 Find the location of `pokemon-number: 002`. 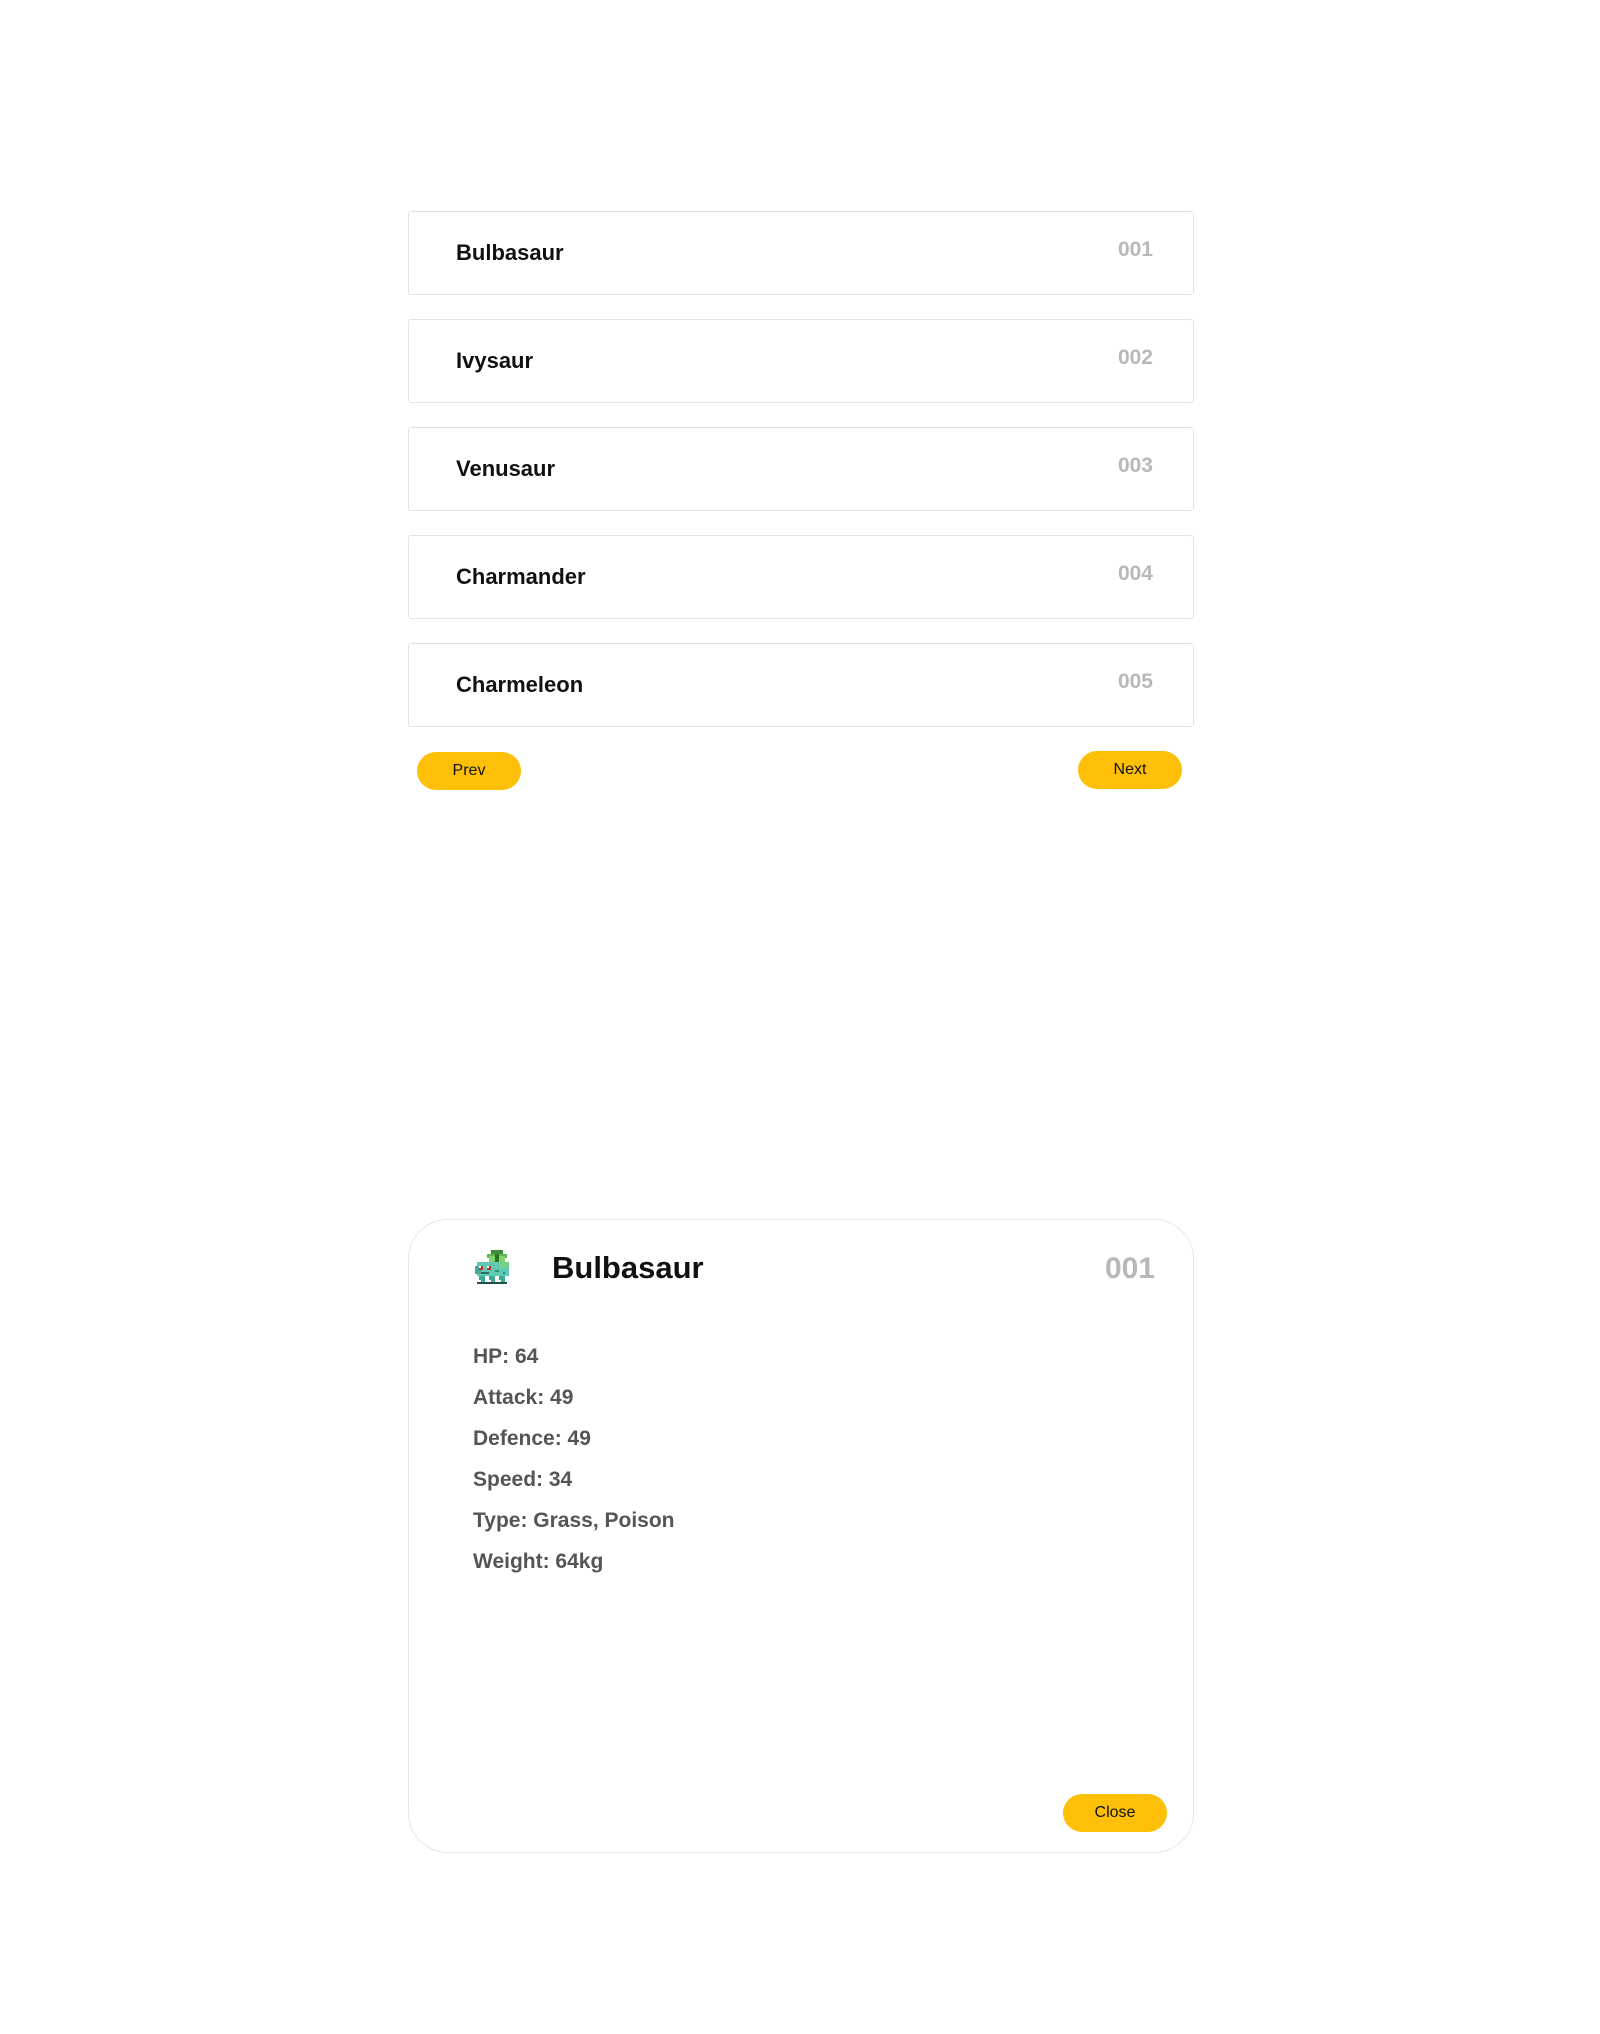

pokemon-number: 002 is located at coordinates (1135, 357).